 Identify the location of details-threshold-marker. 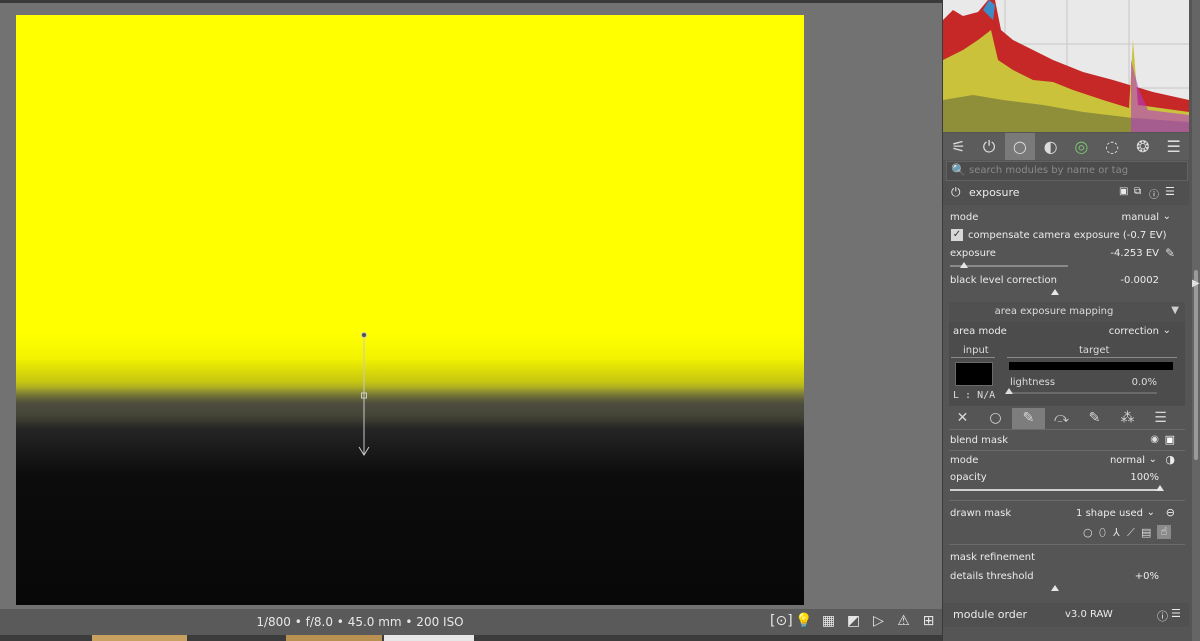
(1055, 588).